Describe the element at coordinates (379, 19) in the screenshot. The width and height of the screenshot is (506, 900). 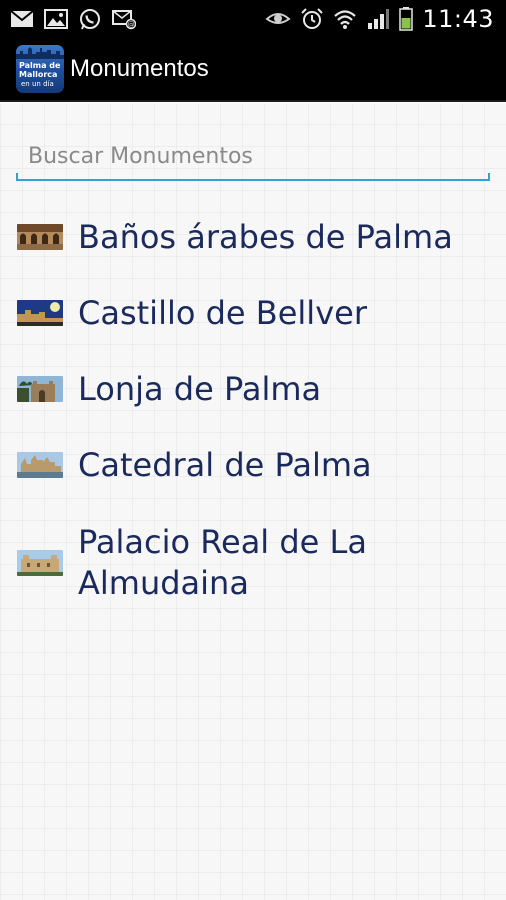
I see `signal-icon` at that location.